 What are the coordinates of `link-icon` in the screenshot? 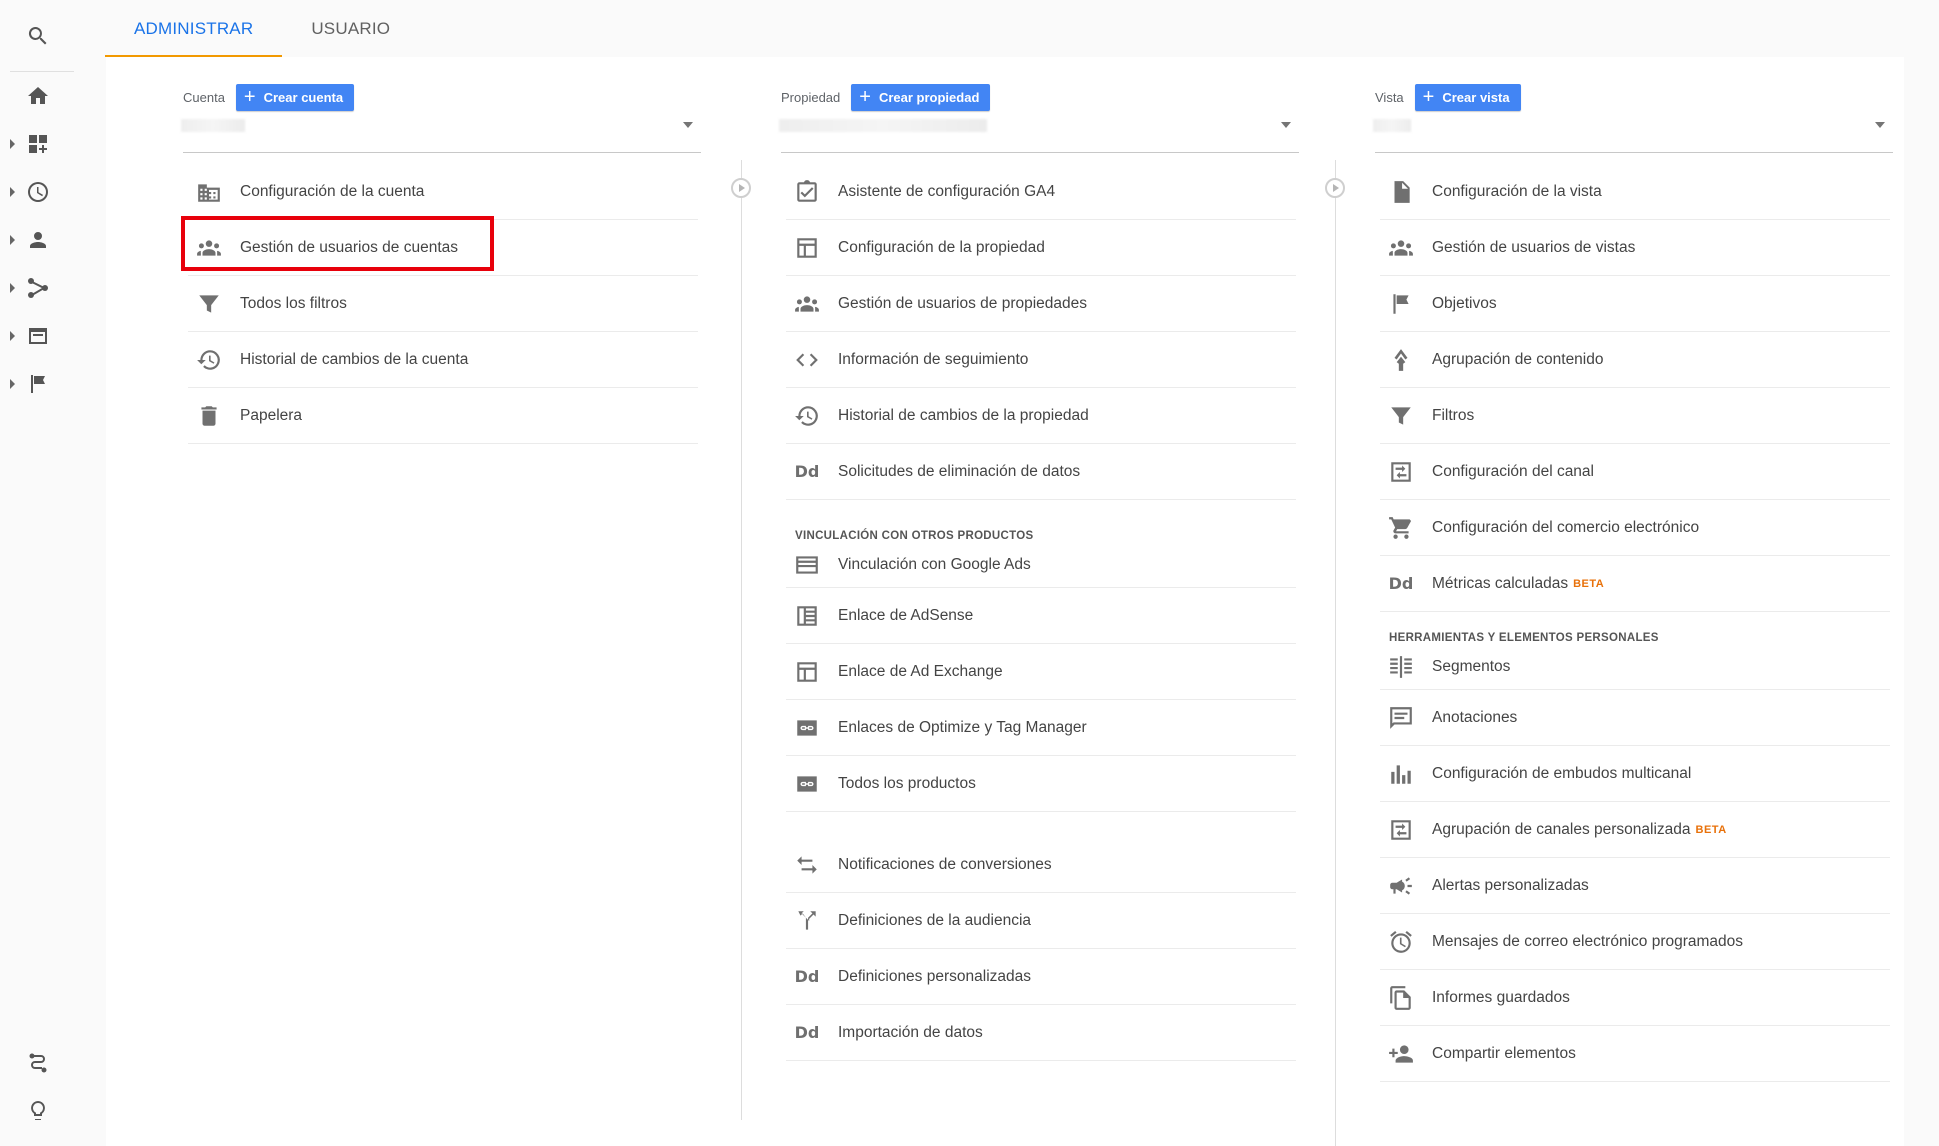 It's located at (807, 728).